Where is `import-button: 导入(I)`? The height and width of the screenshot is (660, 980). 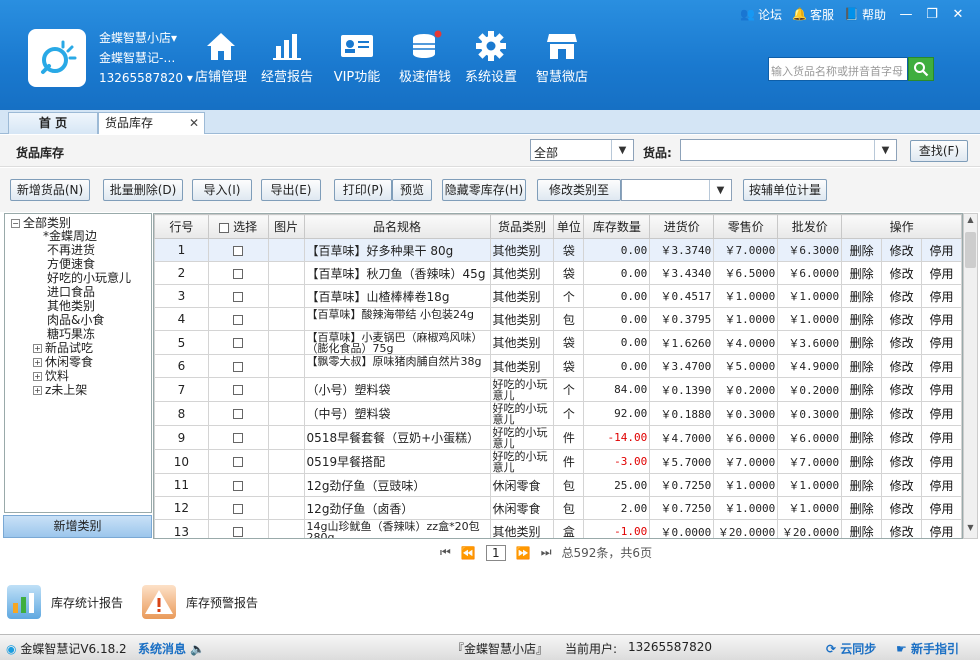 import-button: 导入(I) is located at coordinates (222, 190).